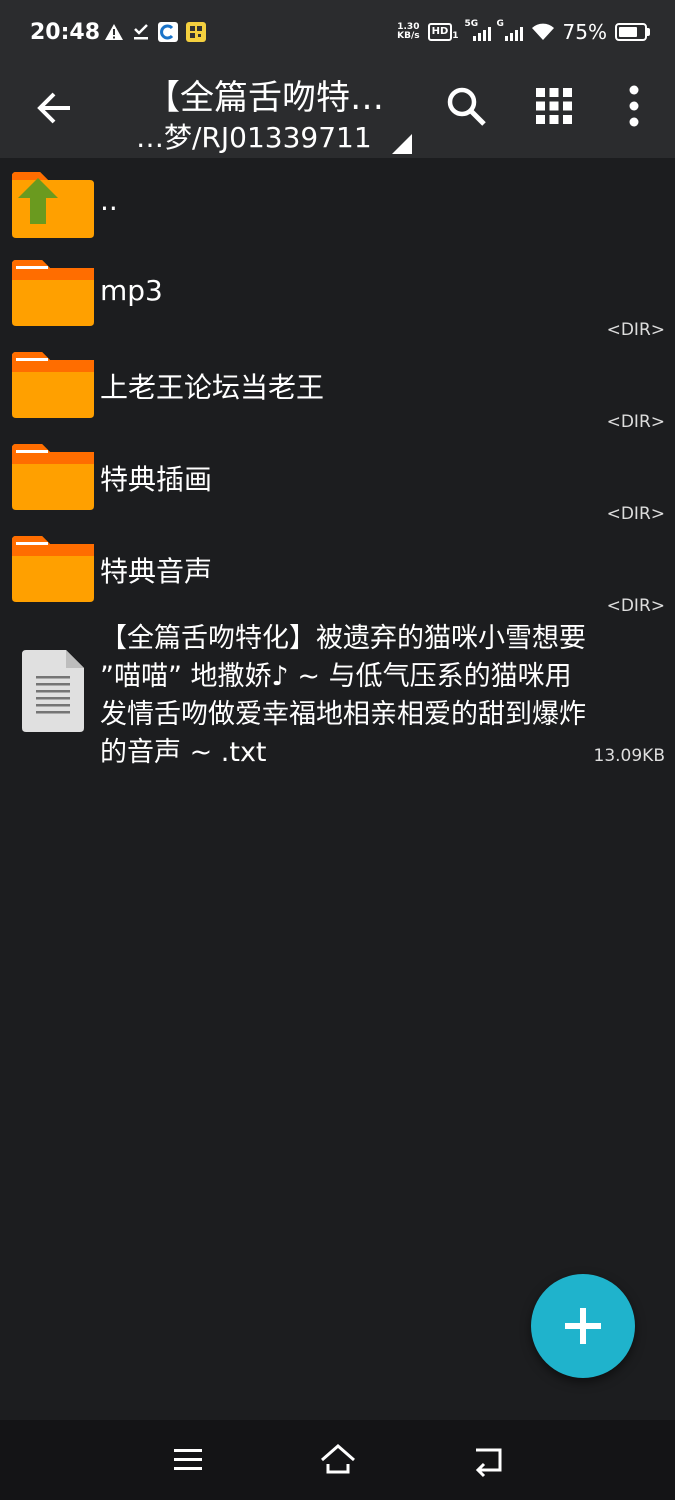 Image resolution: width=675 pixels, height=1500 pixels. Describe the element at coordinates (53, 205) in the screenshot. I see `folder-up-icon` at that location.